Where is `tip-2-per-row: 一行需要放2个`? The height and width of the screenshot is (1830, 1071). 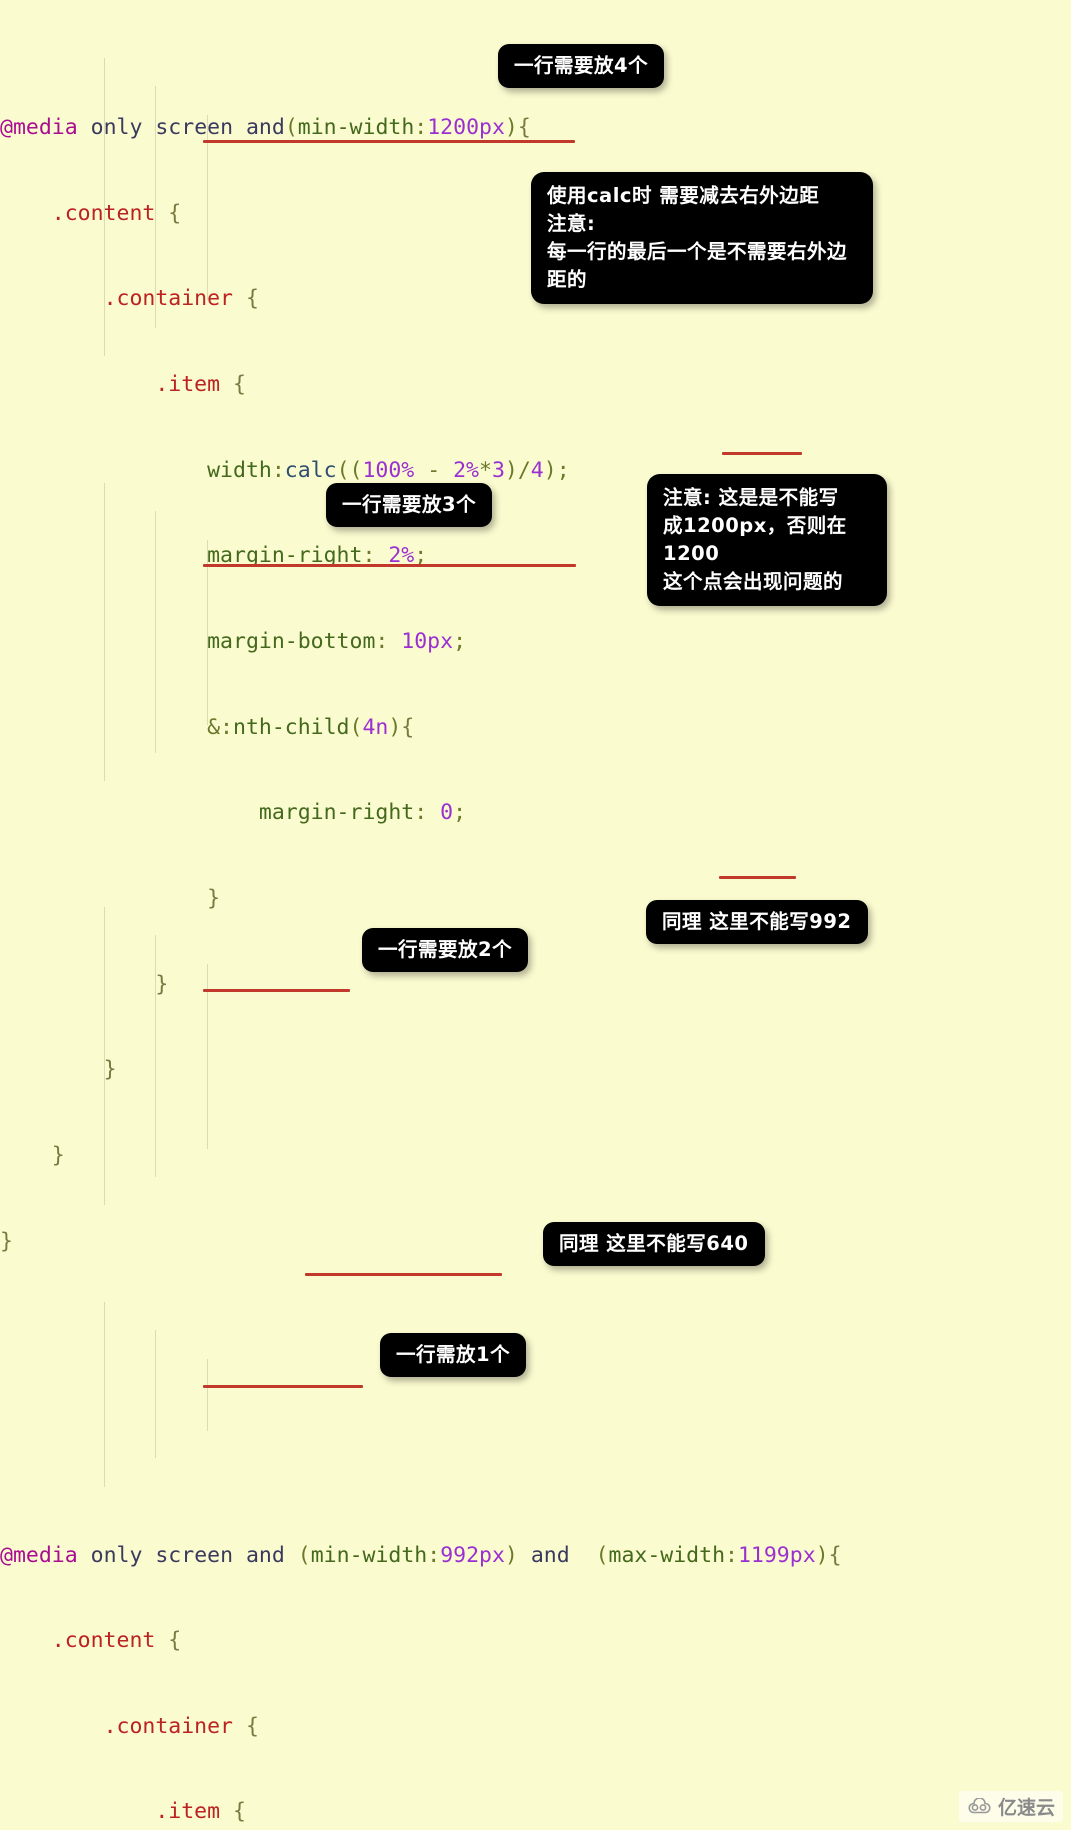 tip-2-per-row: 一行需要放2个 is located at coordinates (445, 950).